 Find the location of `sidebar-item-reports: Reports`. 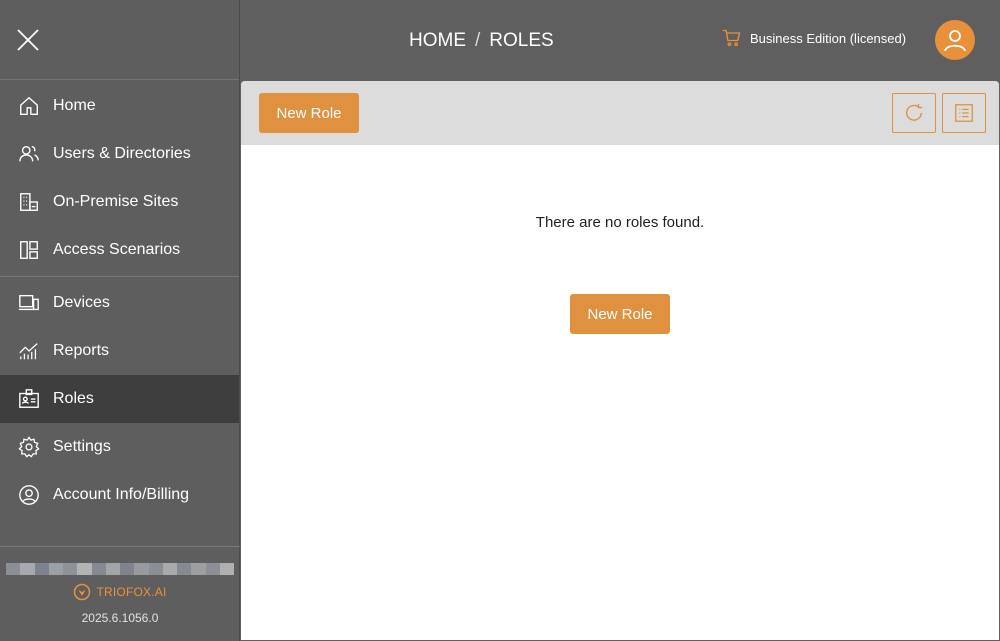

sidebar-item-reports: Reports is located at coordinates (119, 351).